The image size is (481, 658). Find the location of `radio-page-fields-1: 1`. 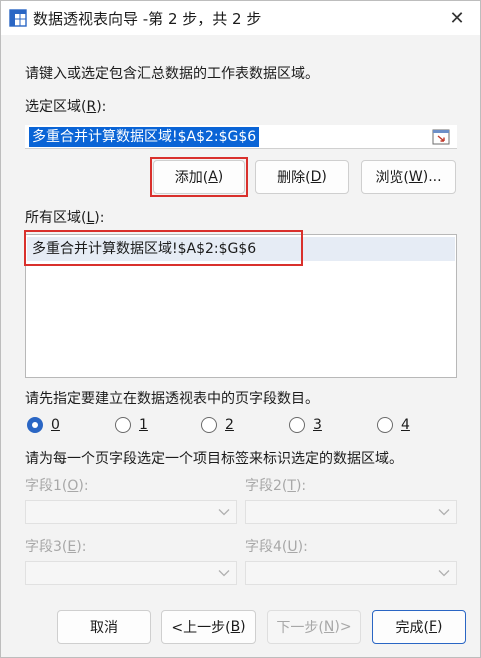

radio-page-fields-1: 1 is located at coordinates (131, 425).